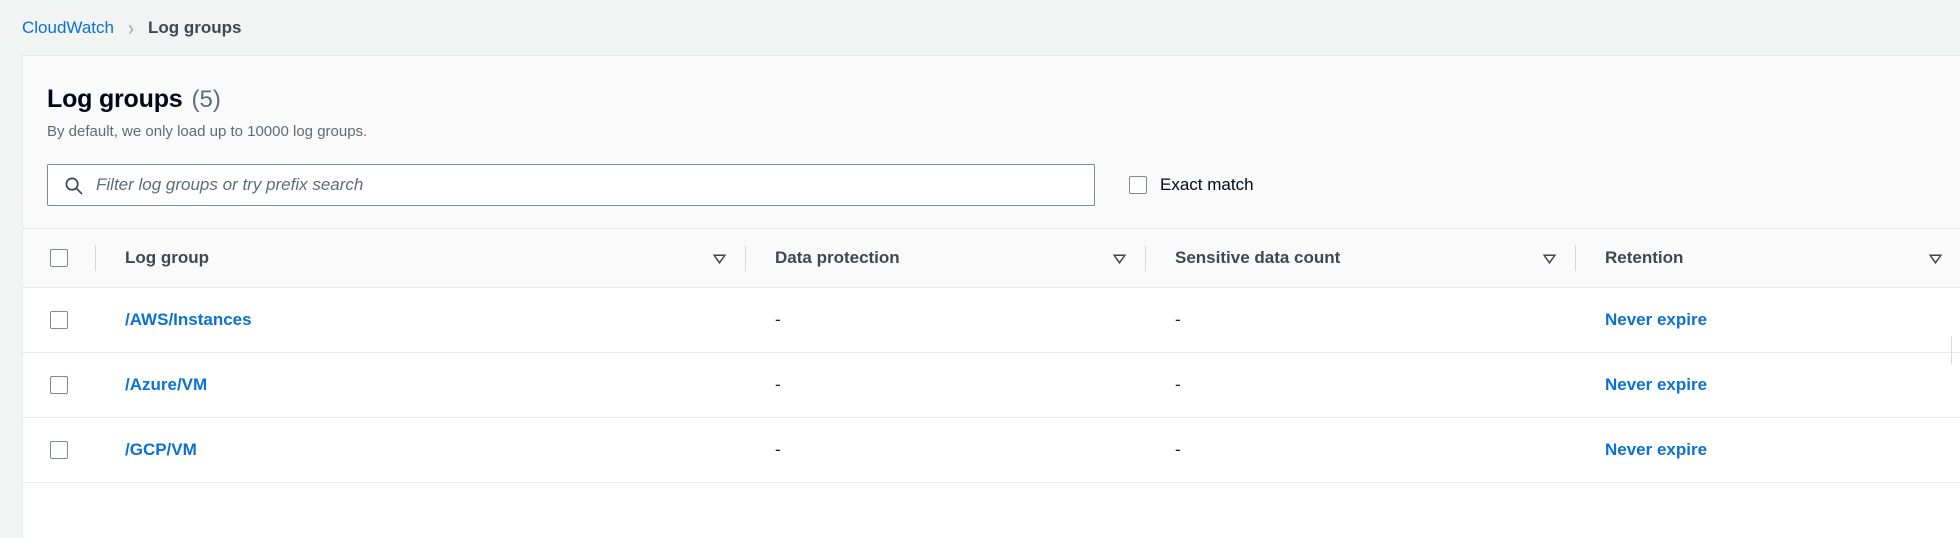 This screenshot has width=1960, height=538. What do you see at coordinates (571, 185) in the screenshot?
I see `search-input: Filter log groups or try prefix search` at bounding box center [571, 185].